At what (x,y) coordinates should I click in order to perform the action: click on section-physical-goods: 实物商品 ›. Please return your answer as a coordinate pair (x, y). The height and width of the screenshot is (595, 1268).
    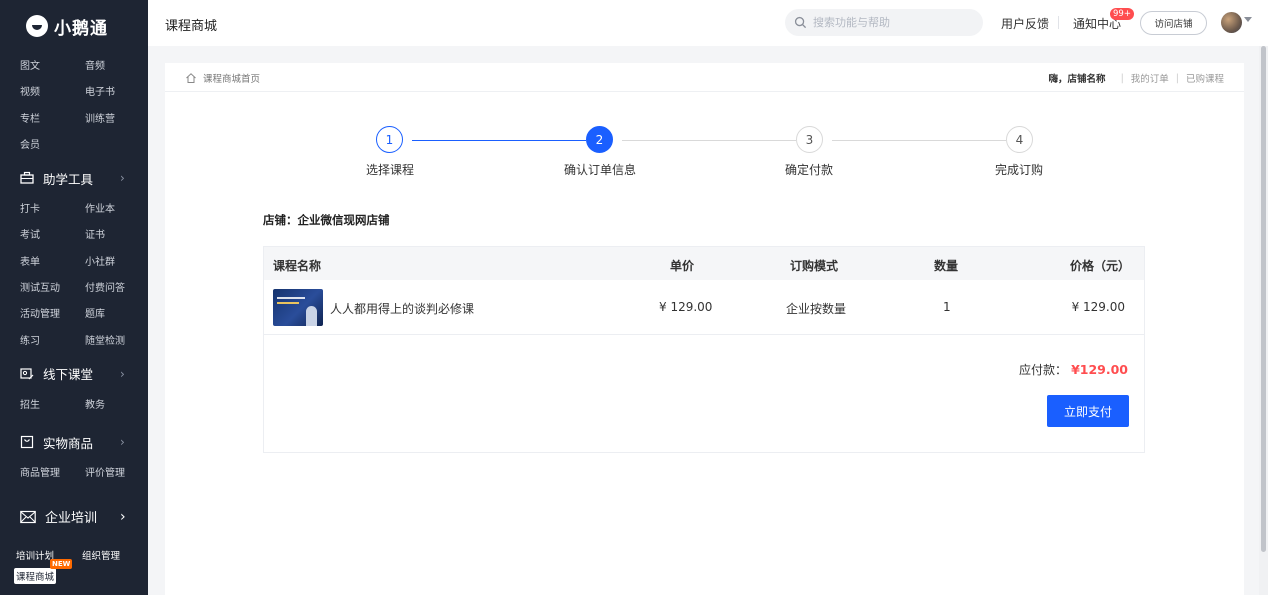
    Looking at the image, I should click on (74, 442).